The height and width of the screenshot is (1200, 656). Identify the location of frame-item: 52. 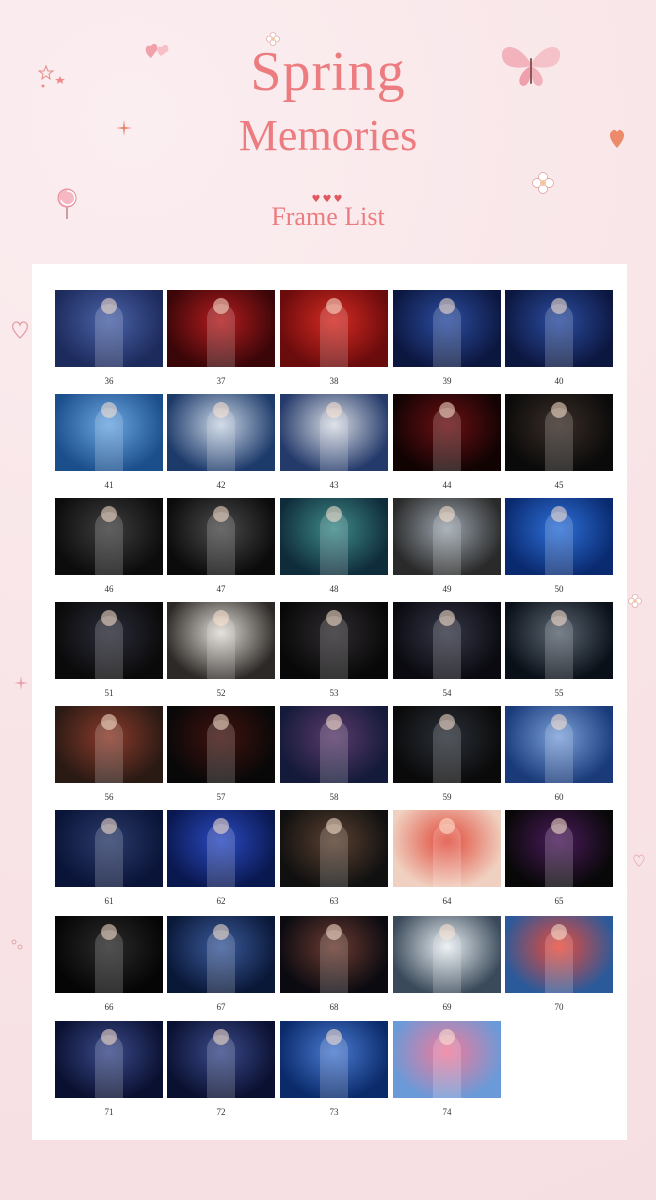
(221, 650).